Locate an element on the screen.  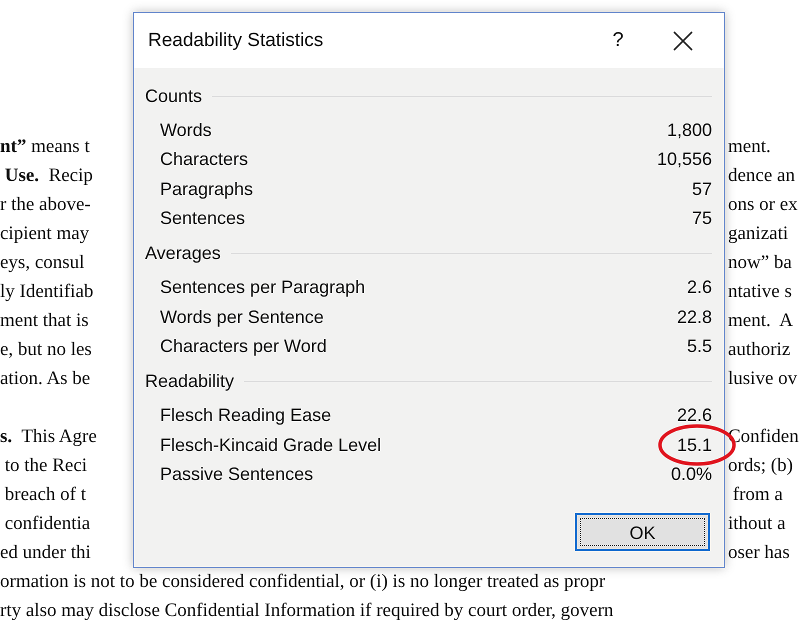
document-text: ormation is not to be considered confidential, or (i) is no longer treated as propr is located at coordinates (303, 581).